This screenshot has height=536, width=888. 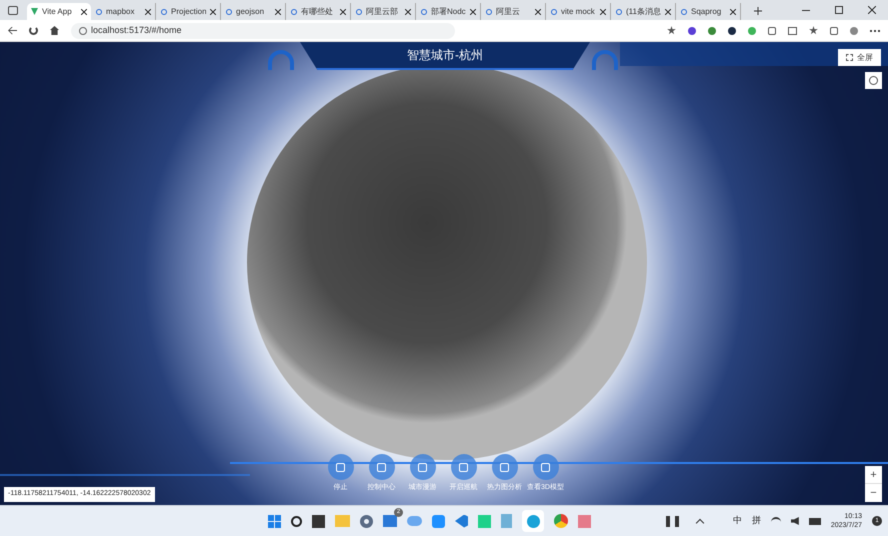 What do you see at coordinates (873, 475) in the screenshot?
I see `zoom-in-button: +` at bounding box center [873, 475].